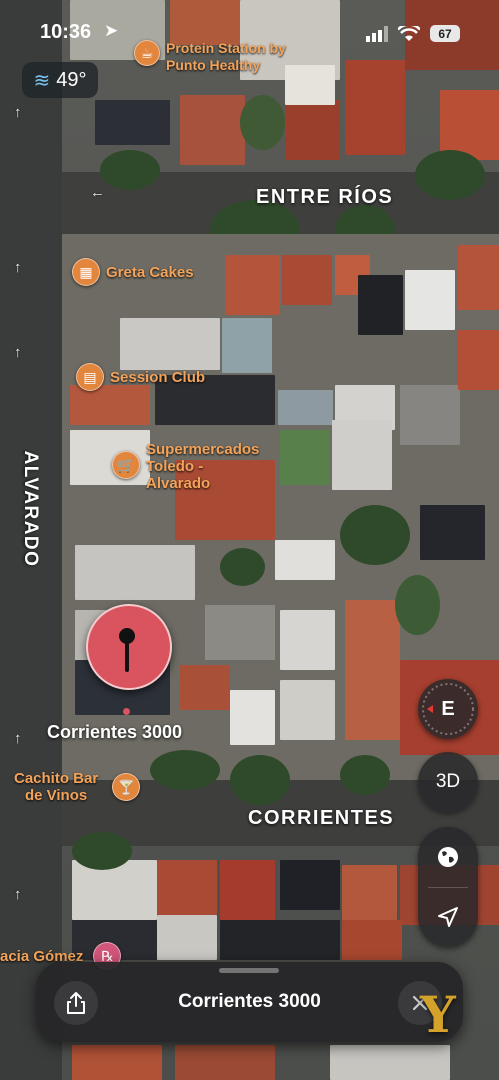 This screenshot has width=499, height=1080. I want to click on weather-chip: ≋ 49°, so click(60, 80).